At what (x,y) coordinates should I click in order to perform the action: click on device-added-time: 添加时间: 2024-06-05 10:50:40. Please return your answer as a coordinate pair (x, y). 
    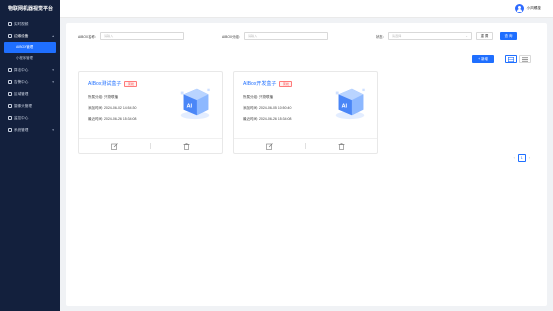
    Looking at the image, I should click on (267, 108).